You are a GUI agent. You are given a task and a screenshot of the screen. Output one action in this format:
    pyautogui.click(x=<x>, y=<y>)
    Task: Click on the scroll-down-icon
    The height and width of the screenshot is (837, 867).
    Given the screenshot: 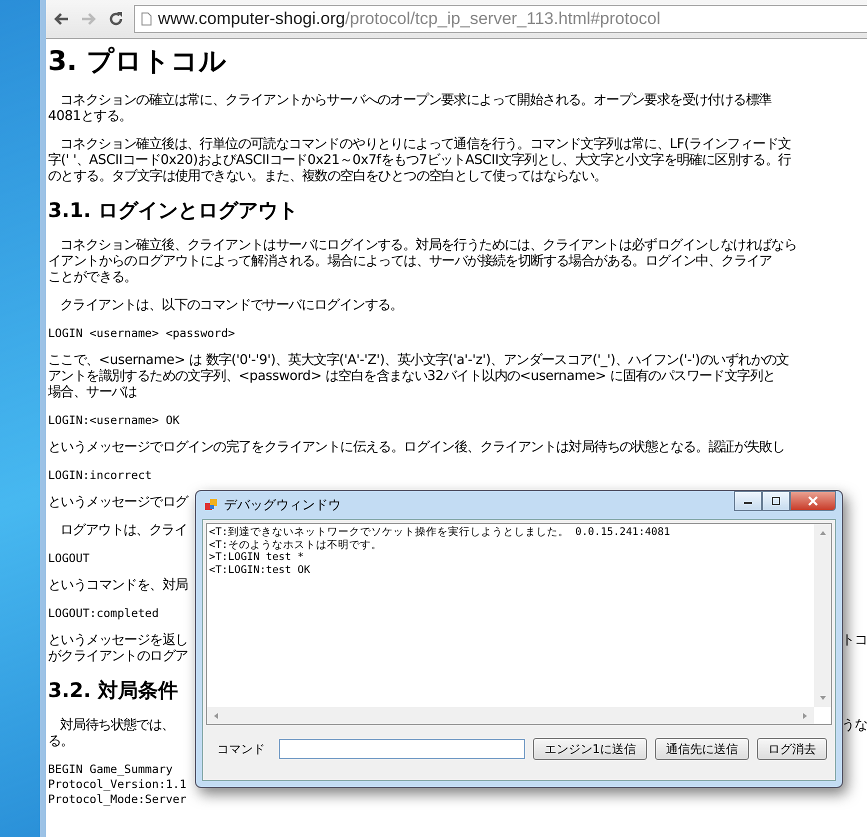 What is the action you would take?
    pyautogui.click(x=822, y=698)
    